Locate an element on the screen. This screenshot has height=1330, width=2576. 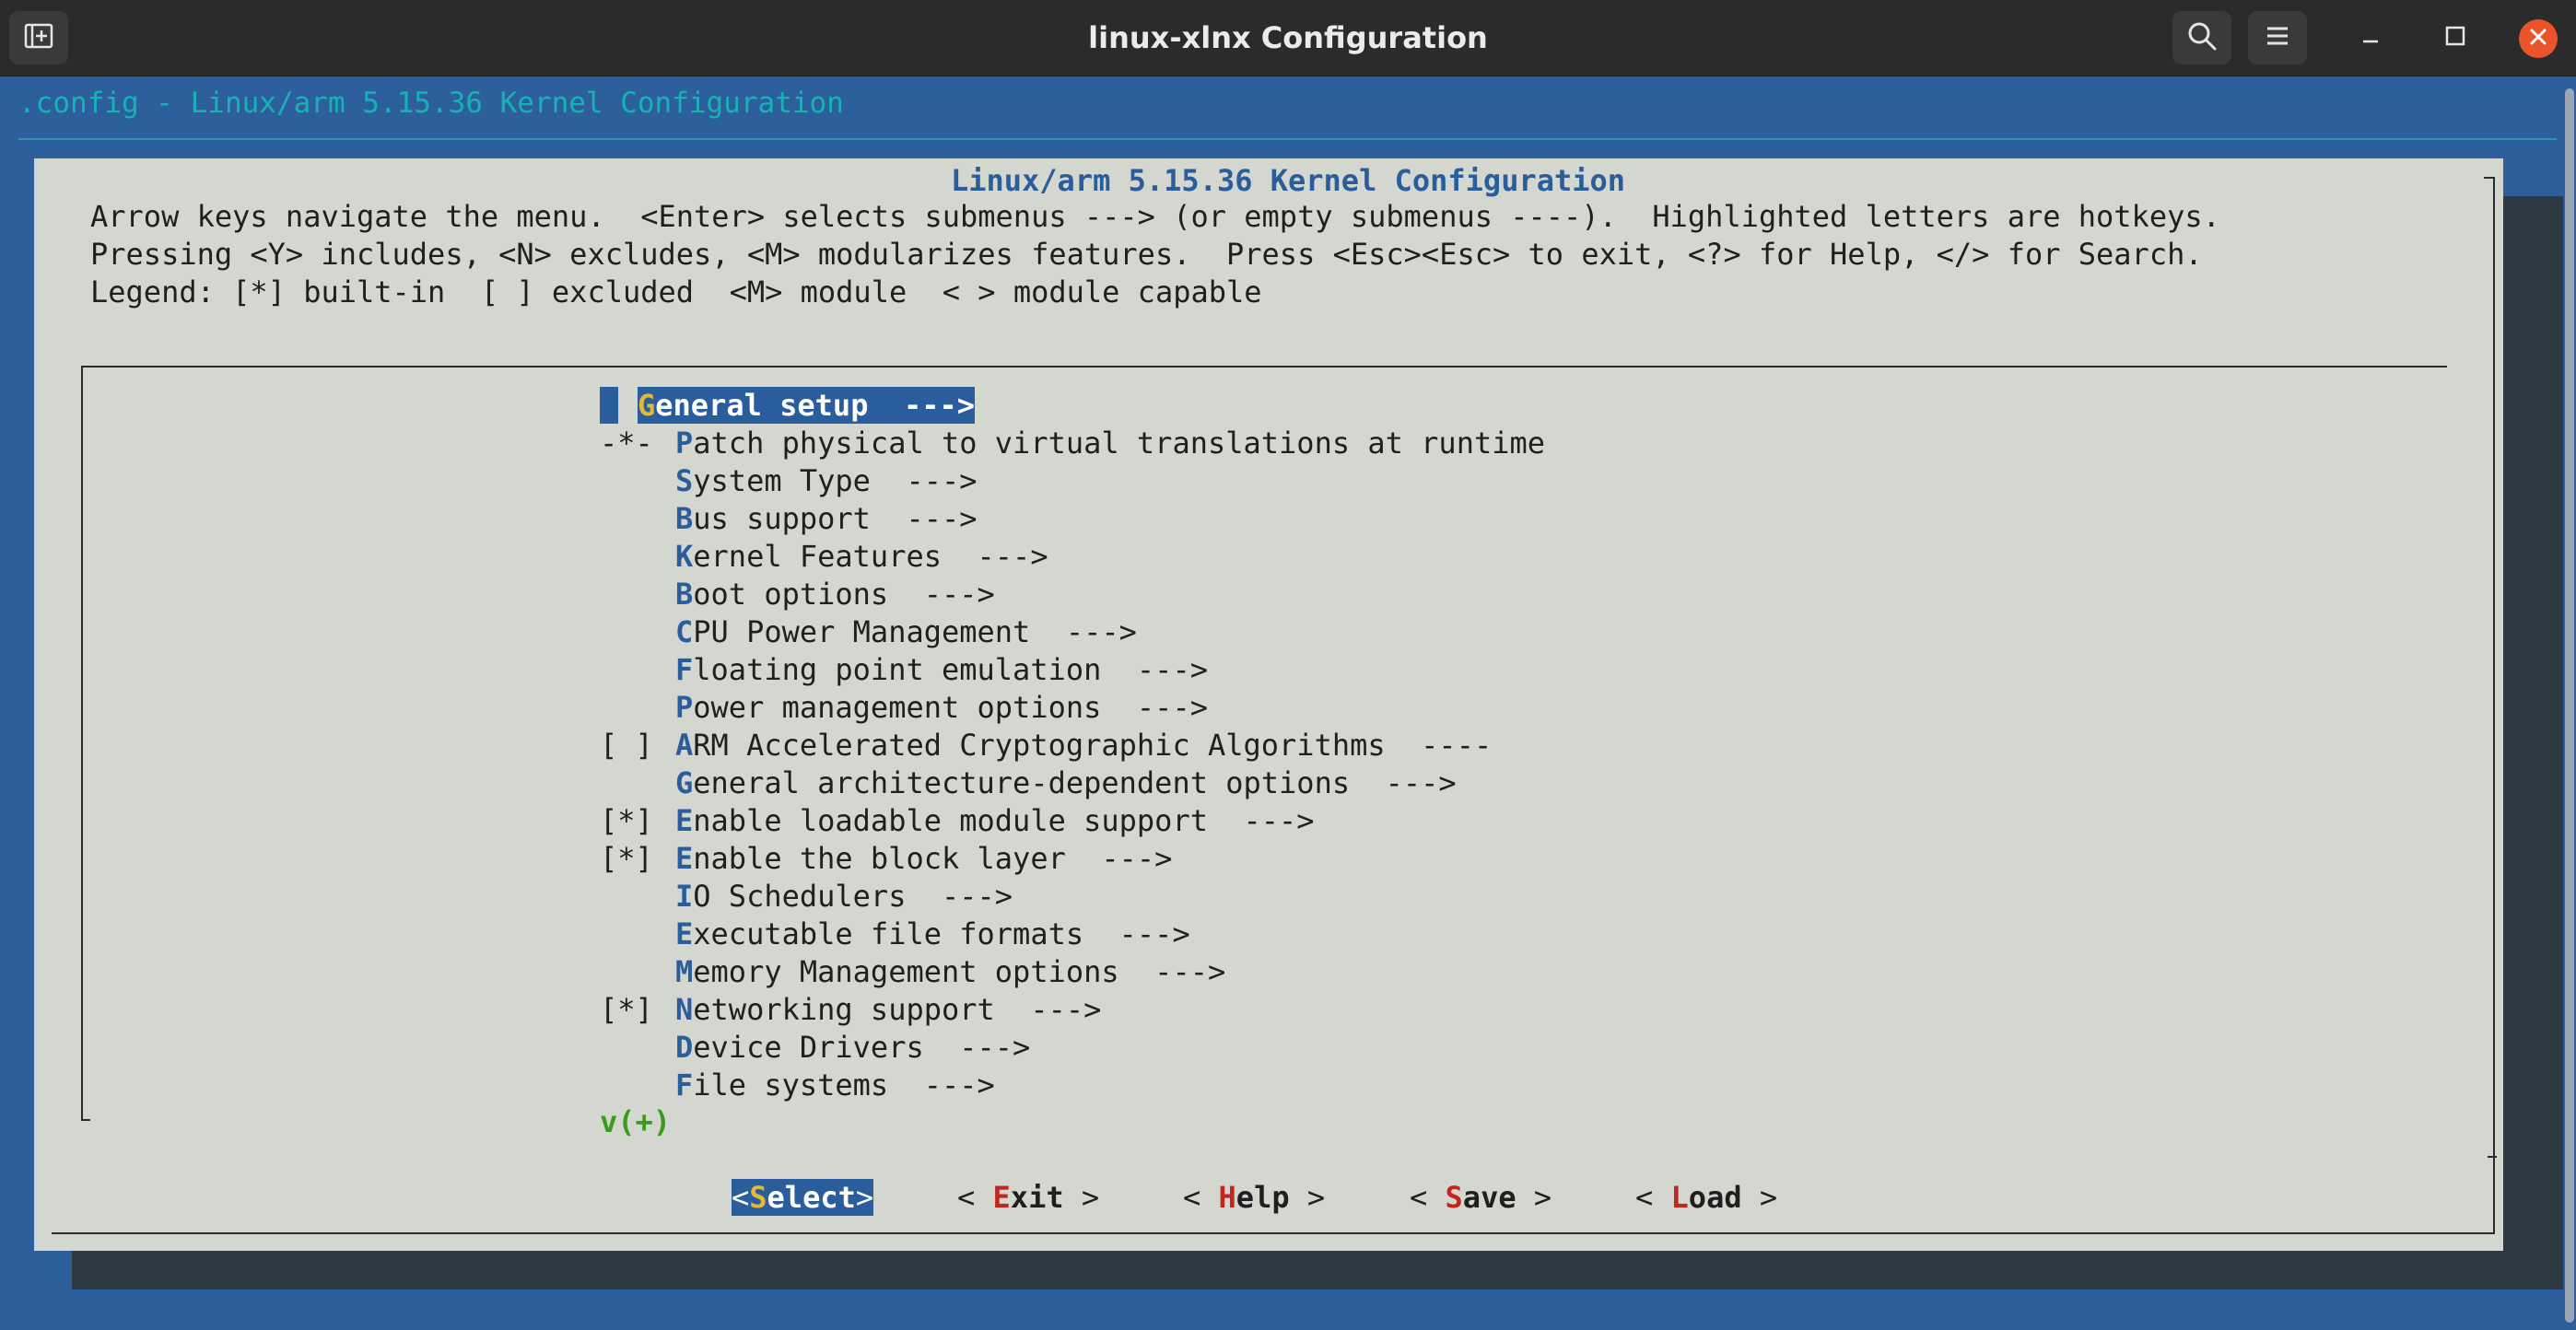
maximize-button is located at coordinates (2455, 37).